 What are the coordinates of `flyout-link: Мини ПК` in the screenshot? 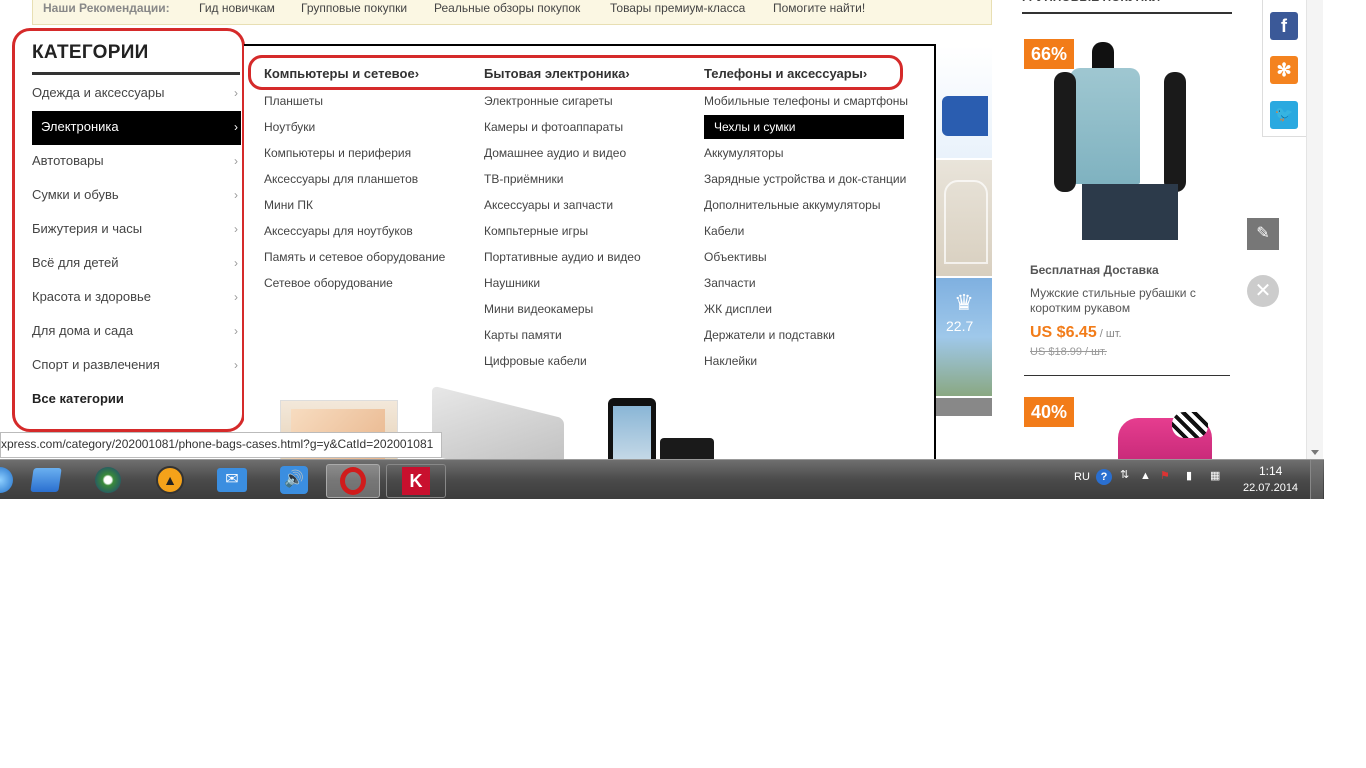 It's located at (288, 205).